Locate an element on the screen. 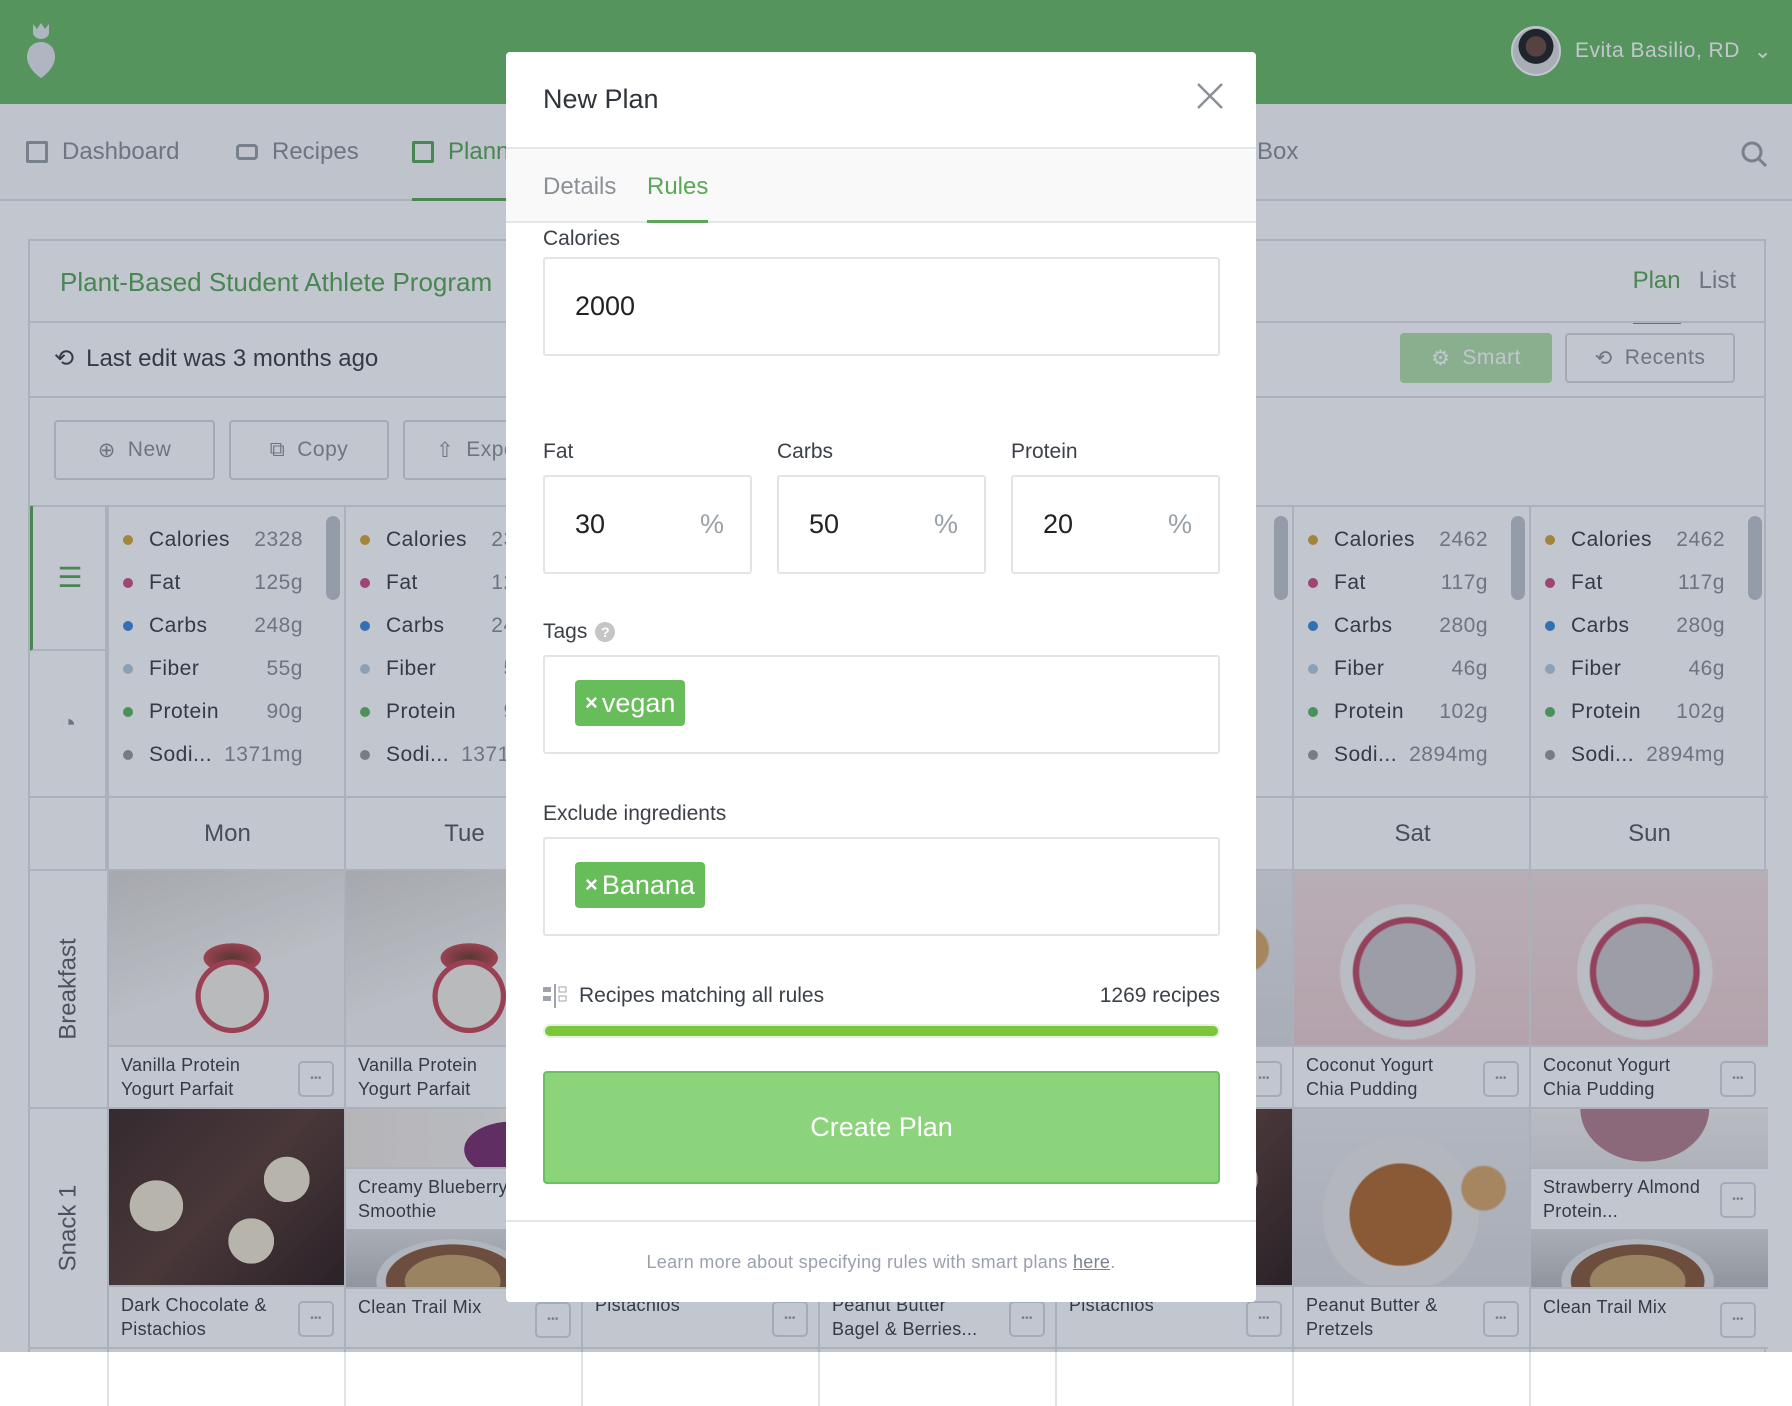 The width and height of the screenshot is (1792, 1406). protein-input: 20% is located at coordinates (1115, 524).